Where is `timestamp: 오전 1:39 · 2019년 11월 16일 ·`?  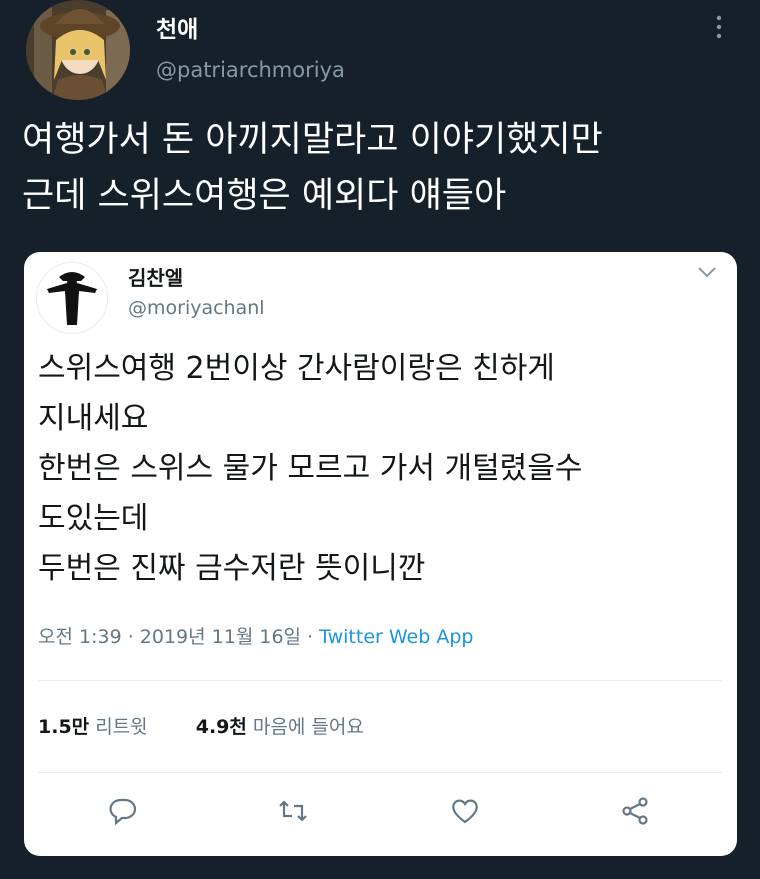
timestamp: 오전 1:39 · 2019년 11월 16일 · is located at coordinates (178, 637).